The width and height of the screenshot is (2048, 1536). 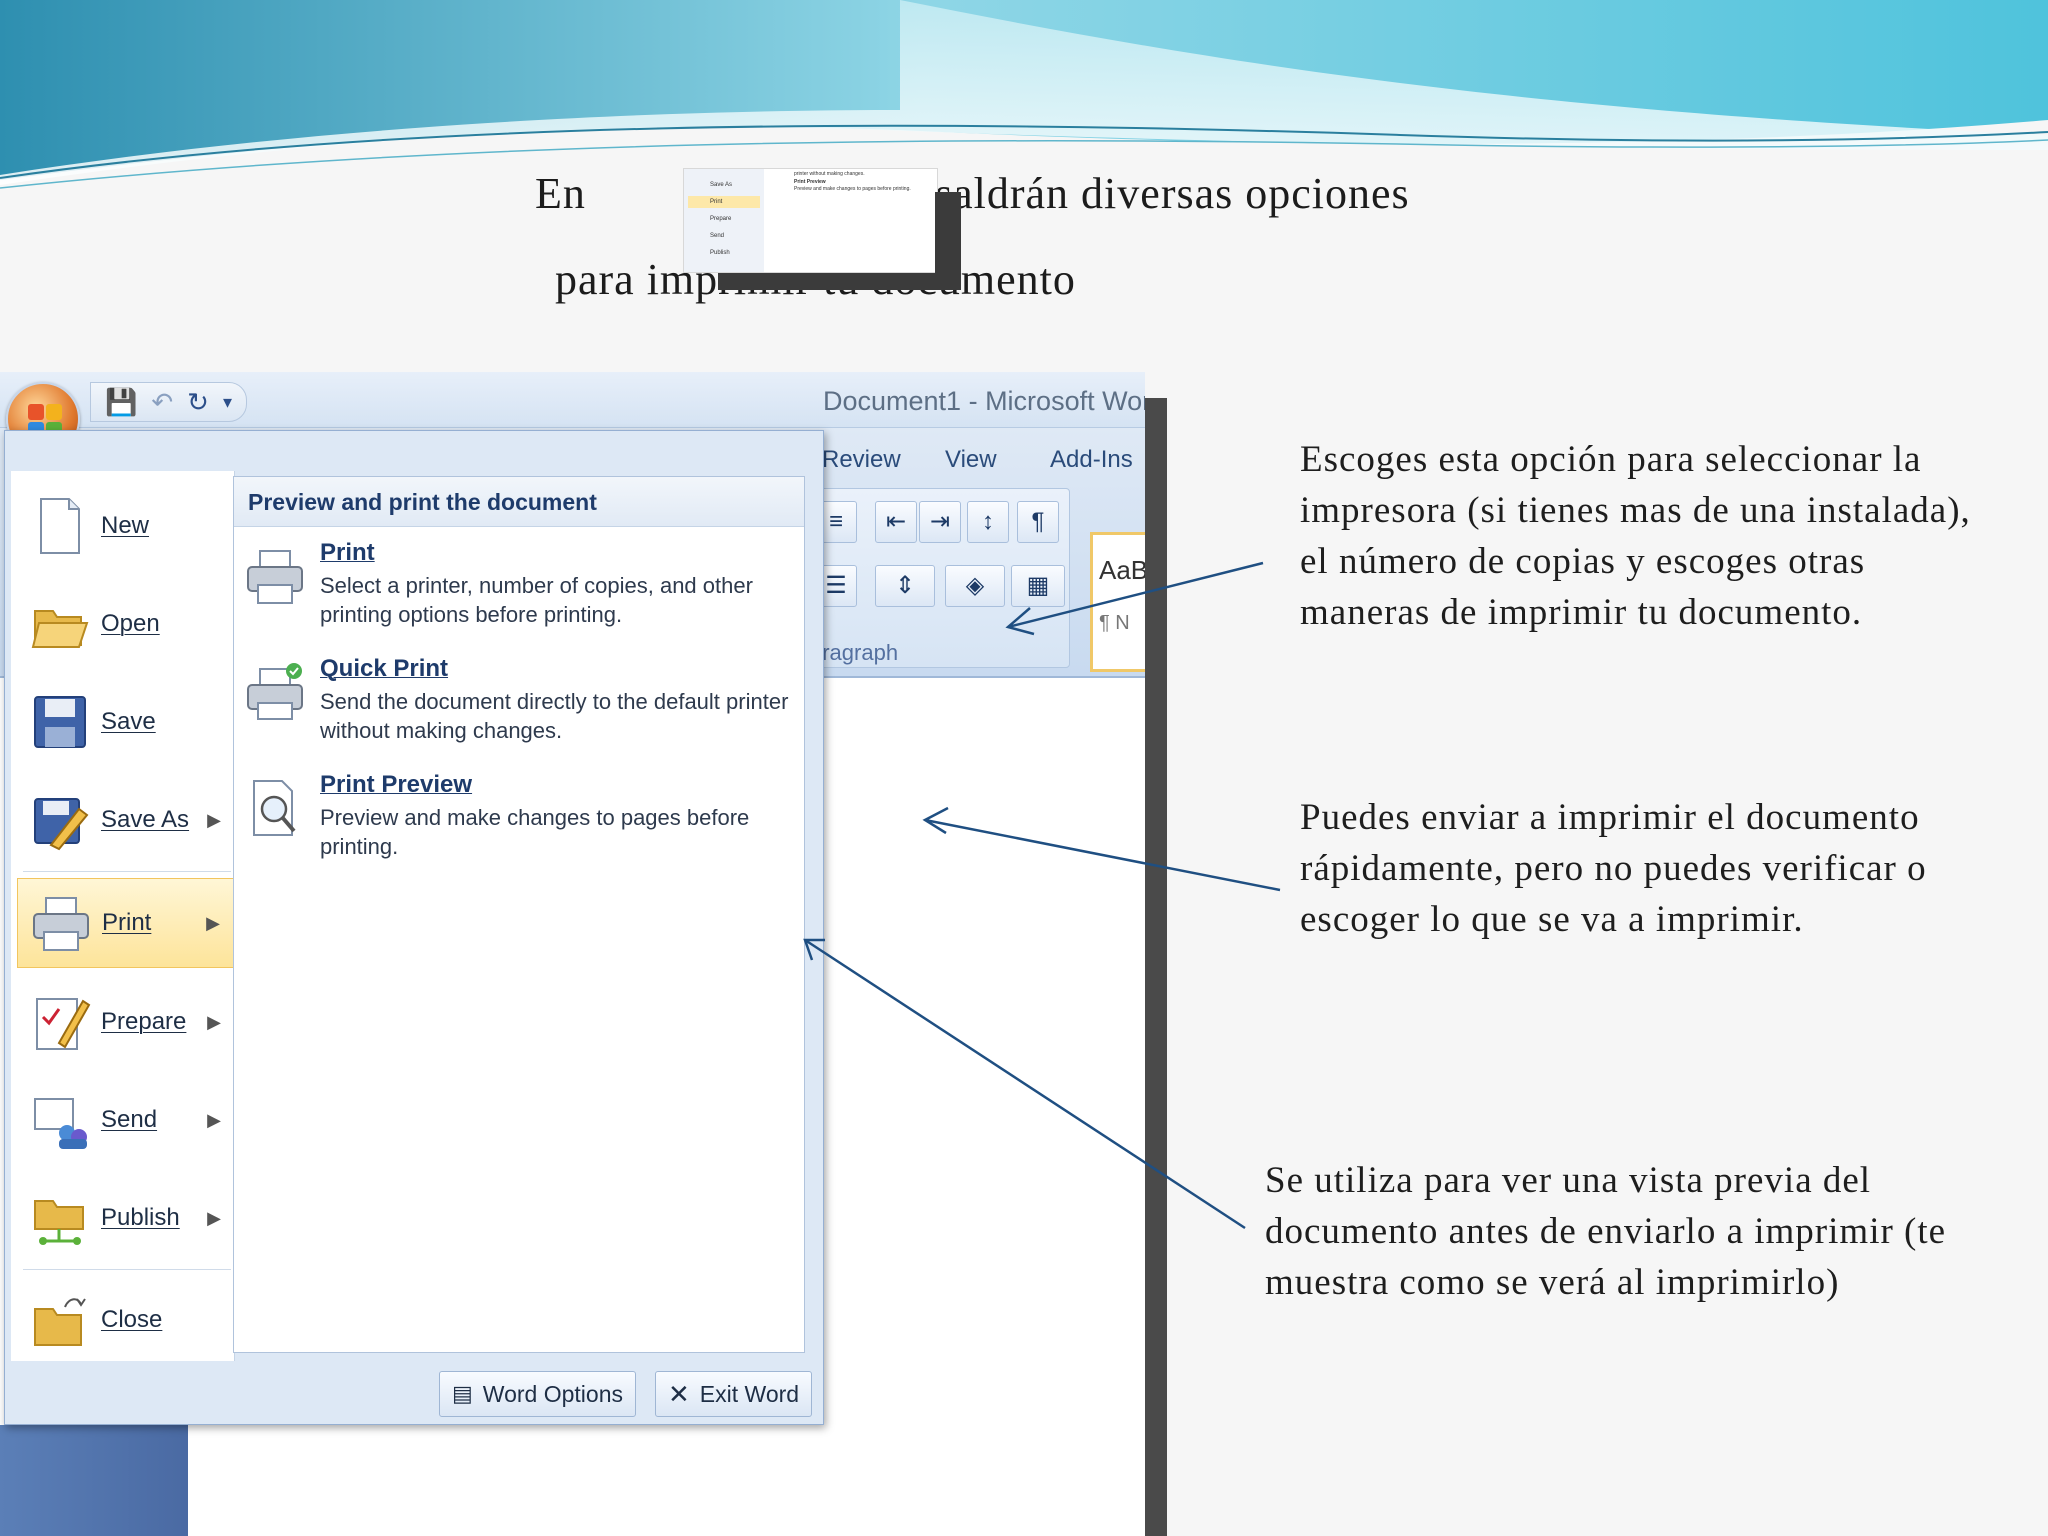 What do you see at coordinates (145, 819) in the screenshot?
I see `menu-item-label: Save As` at bounding box center [145, 819].